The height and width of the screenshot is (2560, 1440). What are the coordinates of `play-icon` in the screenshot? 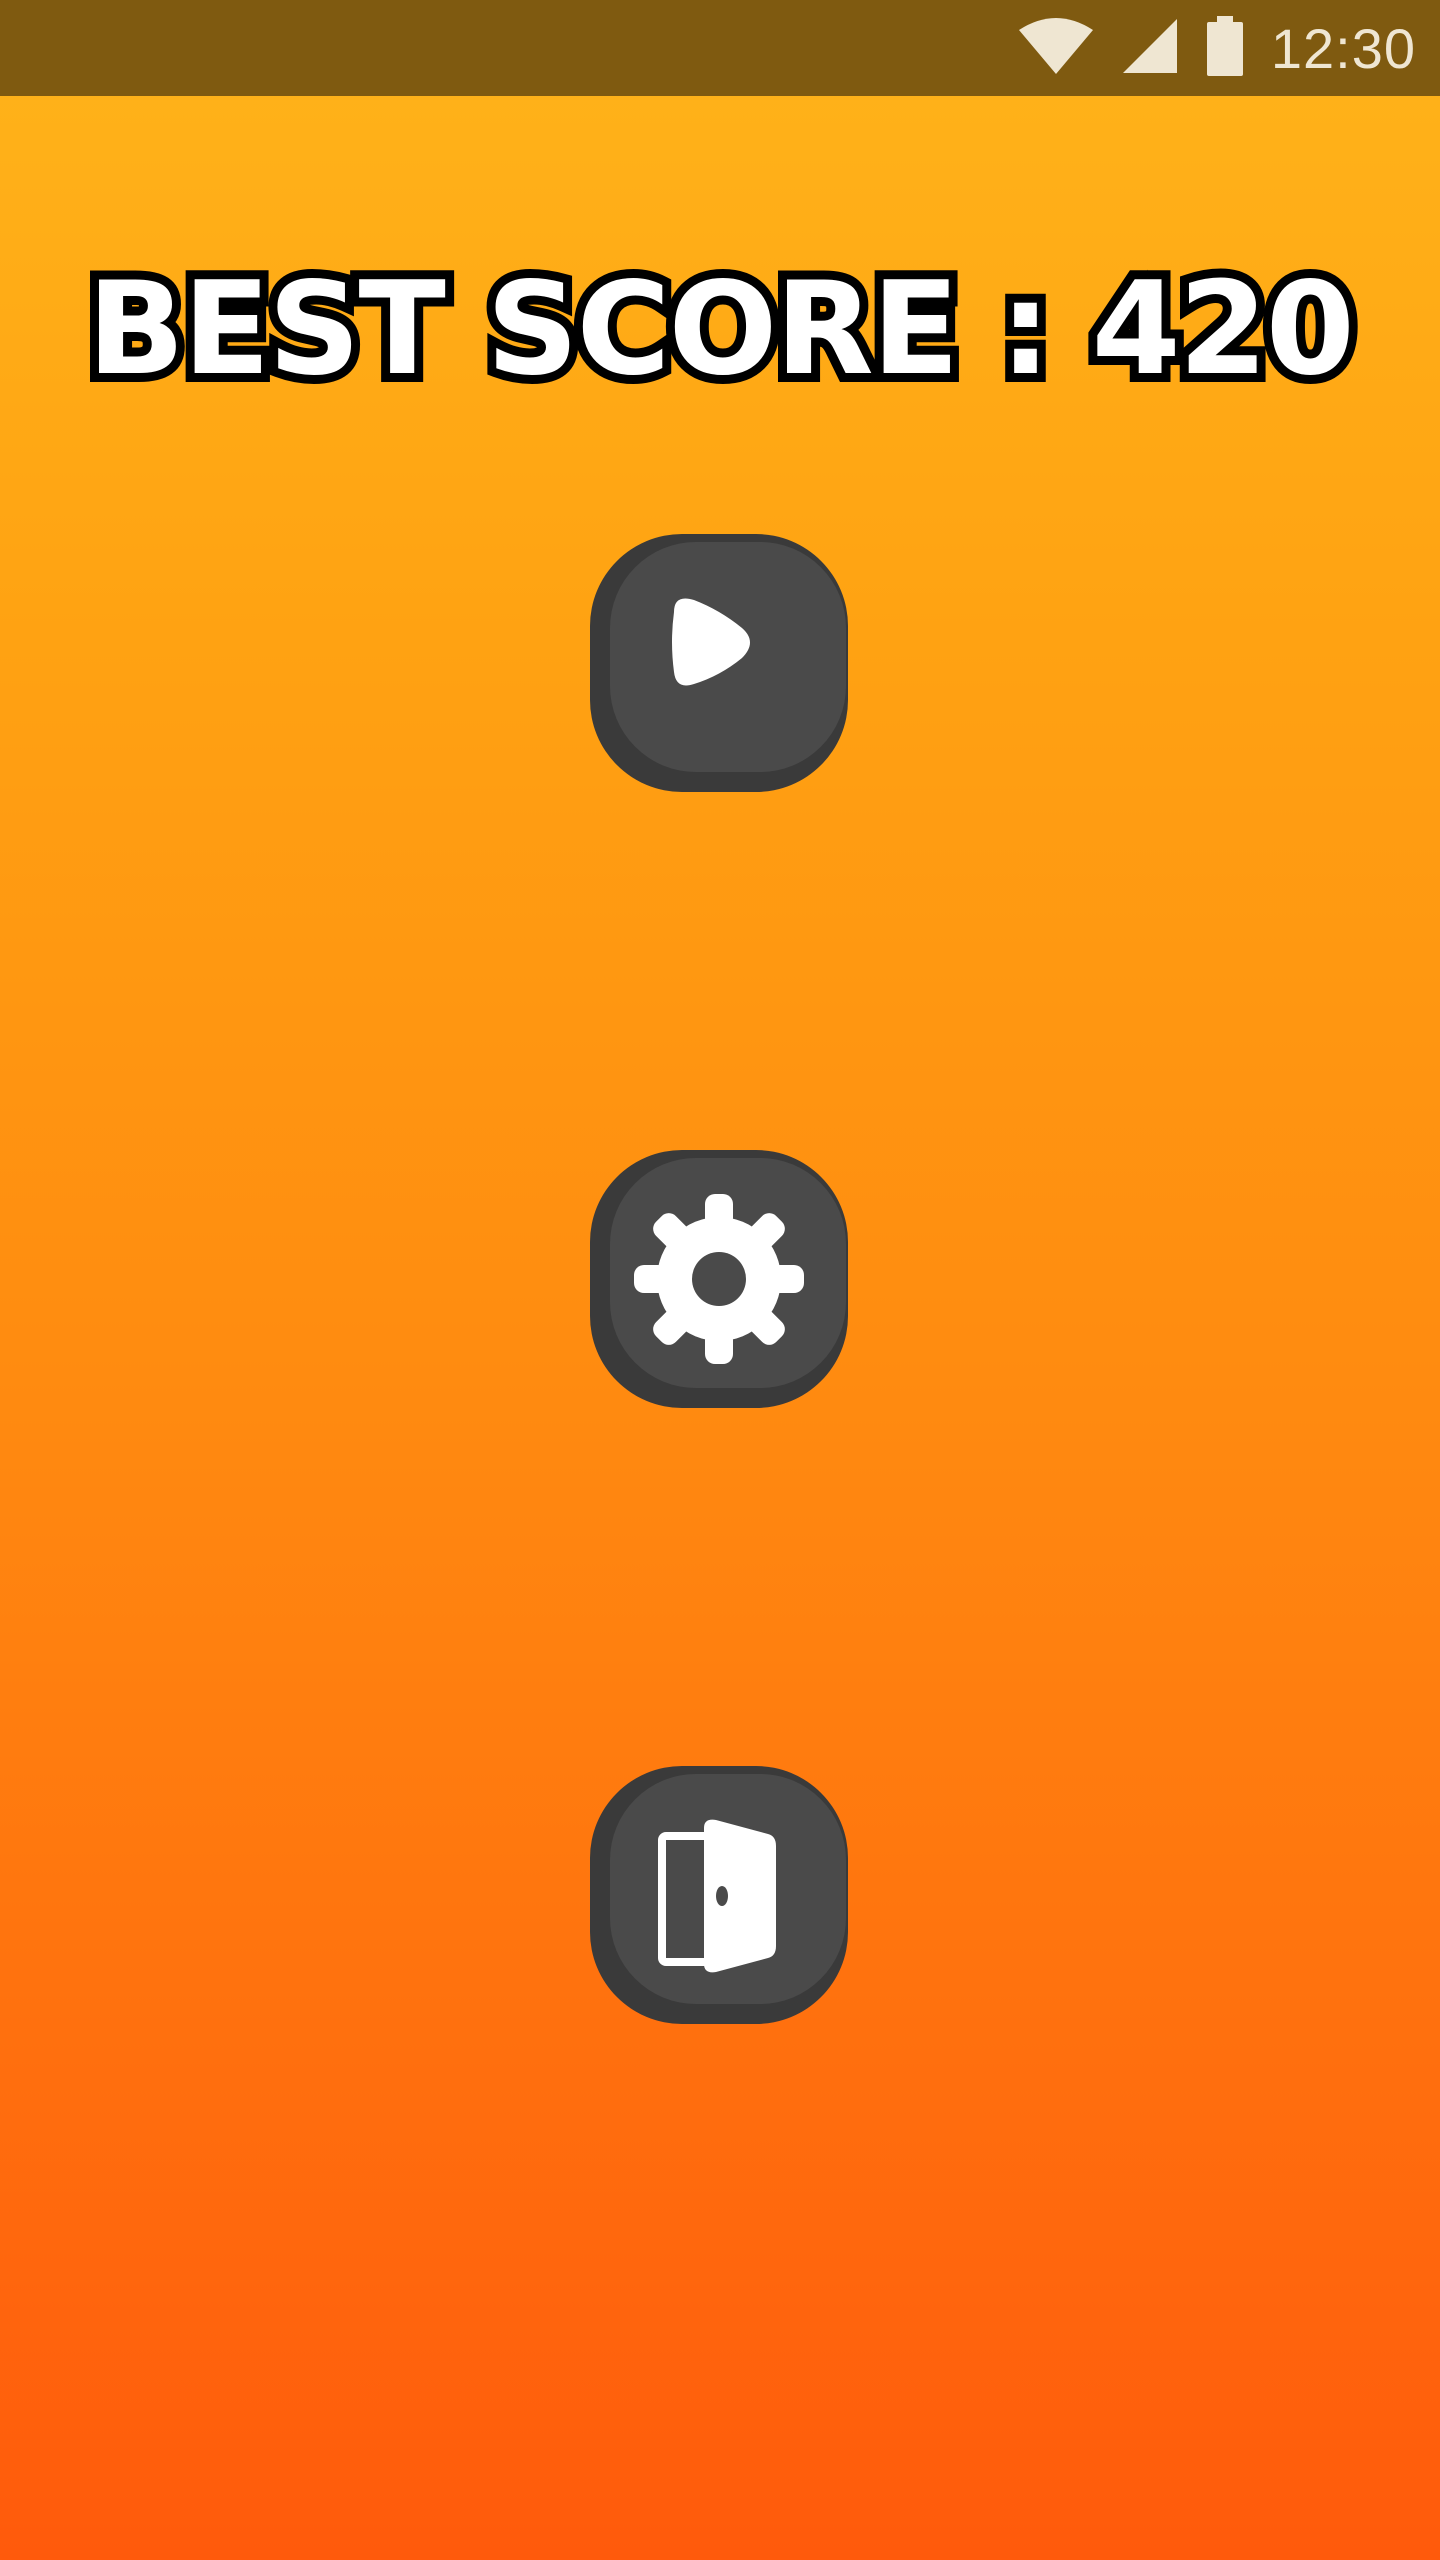 It's located at (711, 642).